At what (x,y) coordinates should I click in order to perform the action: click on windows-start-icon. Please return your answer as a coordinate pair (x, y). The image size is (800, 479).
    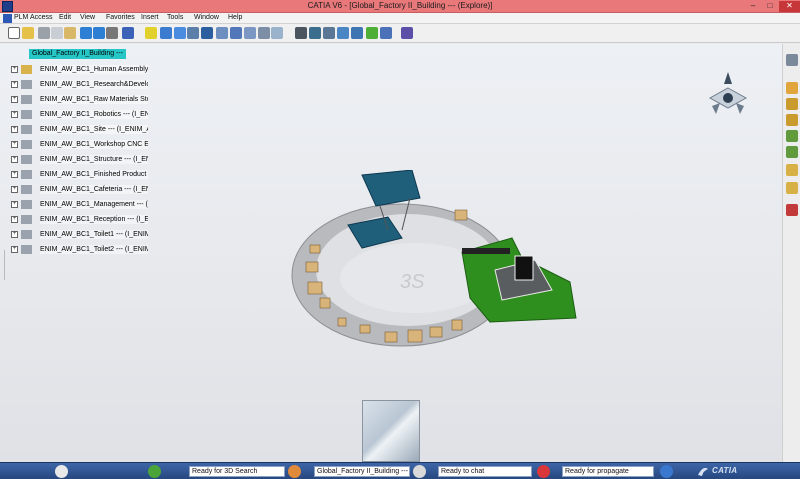
    Looking at the image, I should click on (154, 471).